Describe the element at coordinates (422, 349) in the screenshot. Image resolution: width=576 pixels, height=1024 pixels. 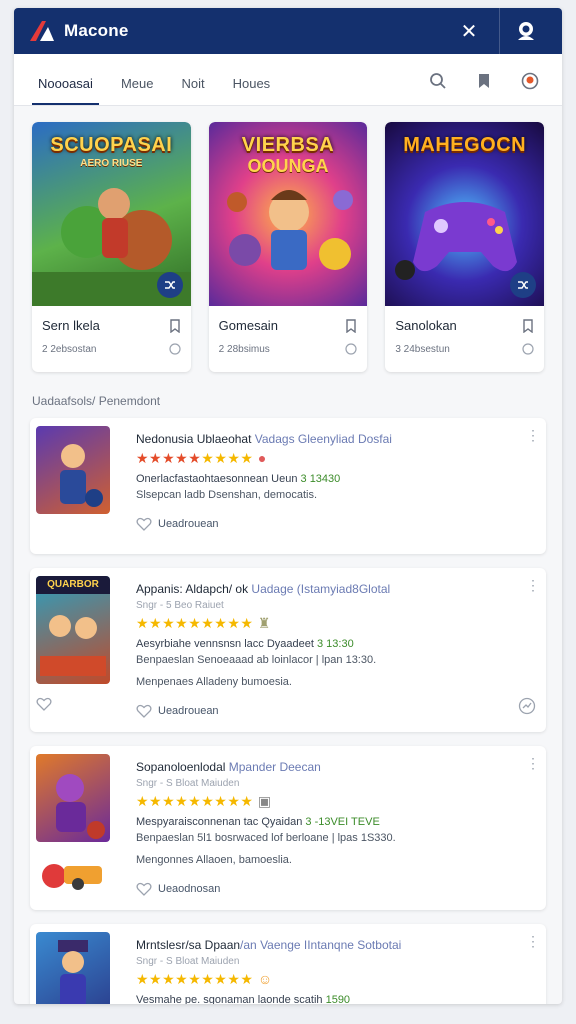
I see `featured-meta: 3 24bsestun` at that location.